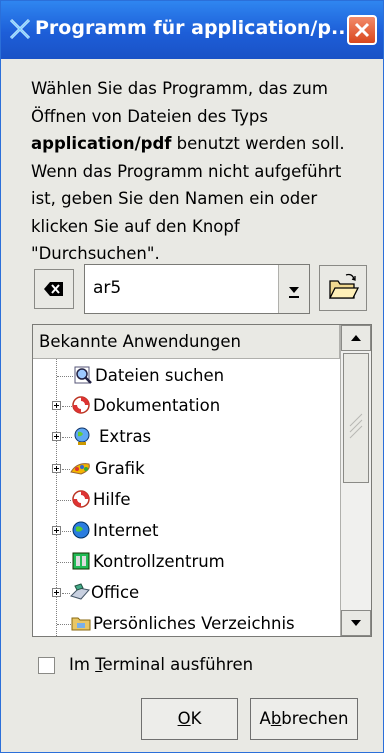 This screenshot has width=384, height=753. What do you see at coordinates (304, 719) in the screenshot?
I see `cancel-button: Abbrechen` at bounding box center [304, 719].